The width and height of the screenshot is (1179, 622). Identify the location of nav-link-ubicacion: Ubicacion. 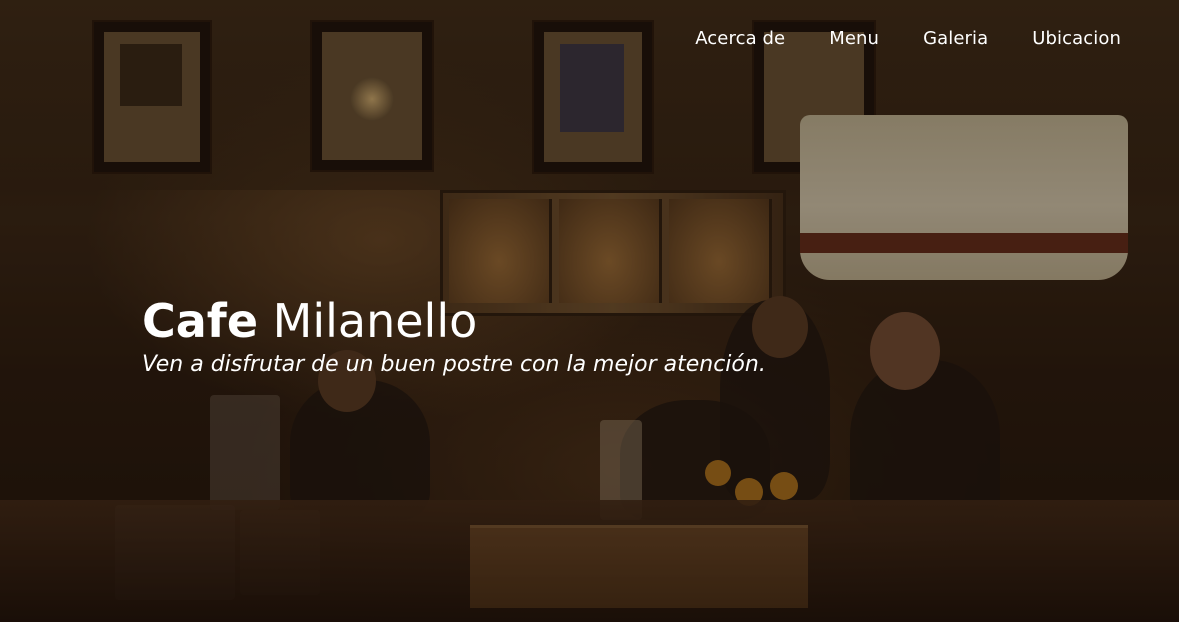
(1076, 38).